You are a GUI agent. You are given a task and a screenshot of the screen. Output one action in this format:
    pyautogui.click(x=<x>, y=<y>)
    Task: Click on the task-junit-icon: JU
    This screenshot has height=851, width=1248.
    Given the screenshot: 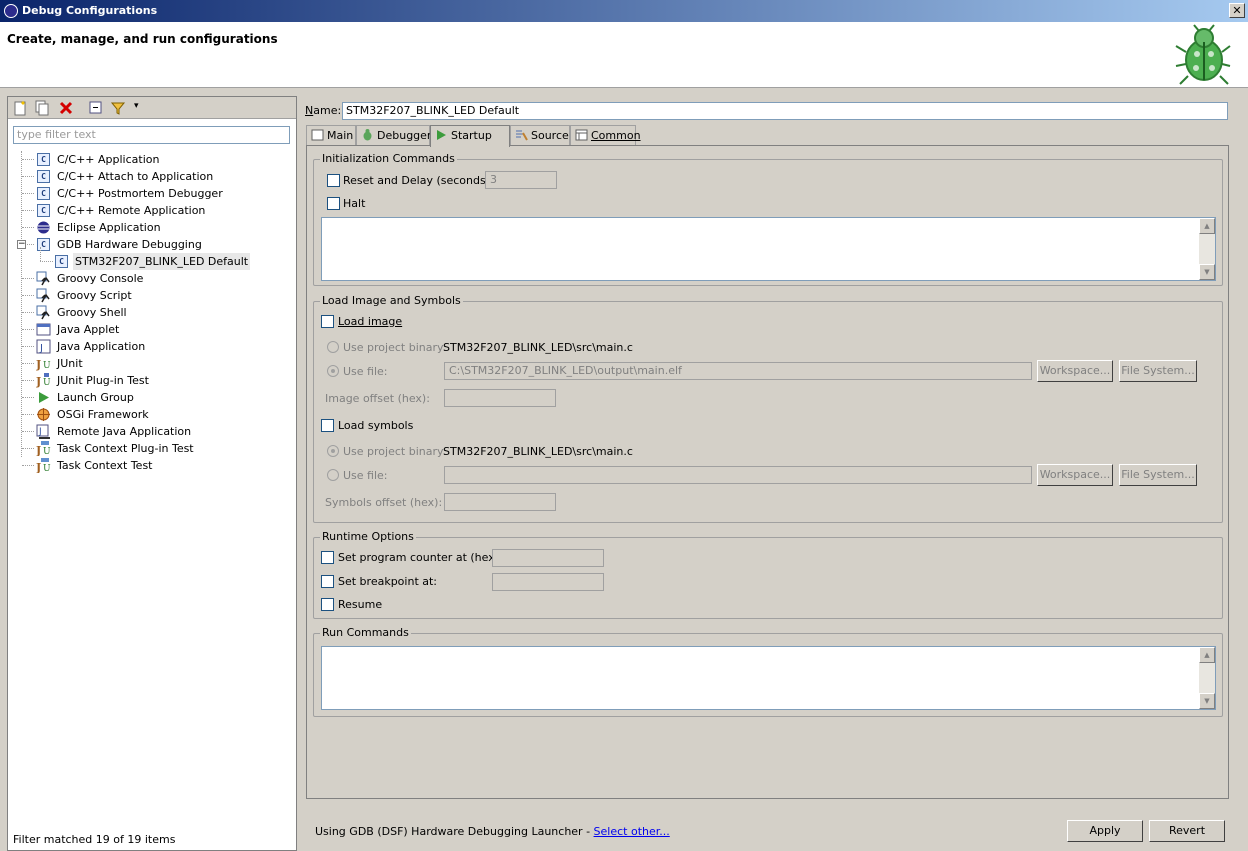 What is the action you would take?
    pyautogui.click(x=43, y=466)
    